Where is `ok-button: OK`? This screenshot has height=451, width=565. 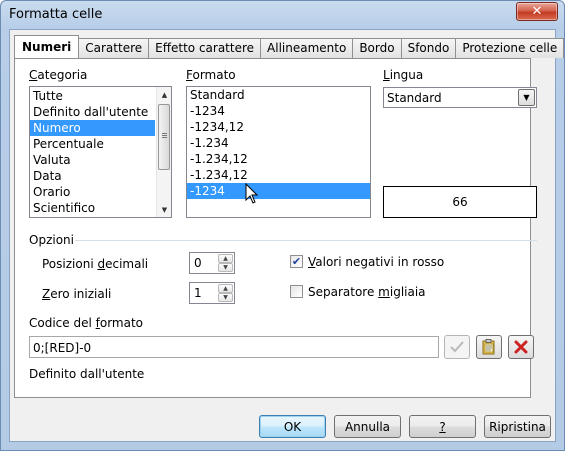 ok-button: OK is located at coordinates (292, 426).